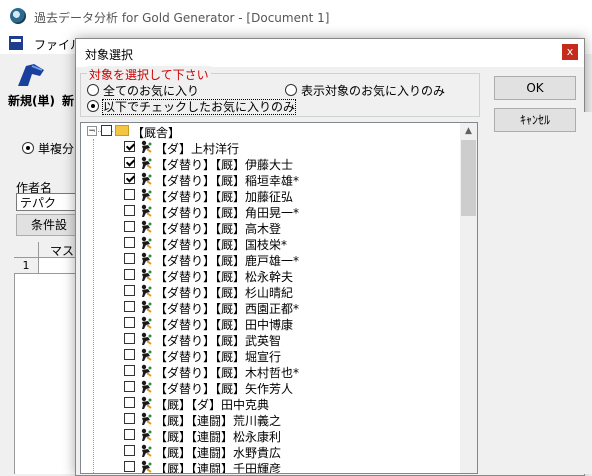 The height and width of the screenshot is (476, 592). Describe the element at coordinates (535, 120) in the screenshot. I see `cancel-button: ｷｬﾝｾﾙ` at that location.